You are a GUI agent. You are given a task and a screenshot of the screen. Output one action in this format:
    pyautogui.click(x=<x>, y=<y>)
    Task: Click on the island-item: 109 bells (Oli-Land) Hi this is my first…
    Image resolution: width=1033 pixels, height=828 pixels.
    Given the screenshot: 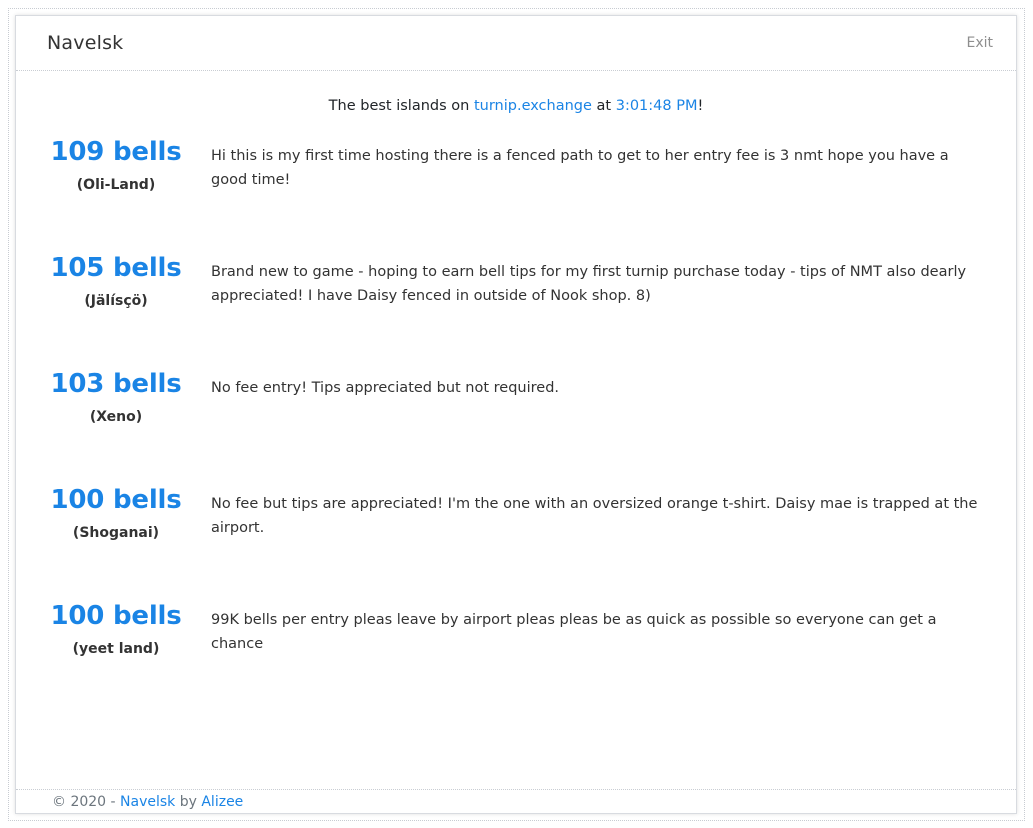 What is the action you would take?
    pyautogui.click(x=516, y=176)
    